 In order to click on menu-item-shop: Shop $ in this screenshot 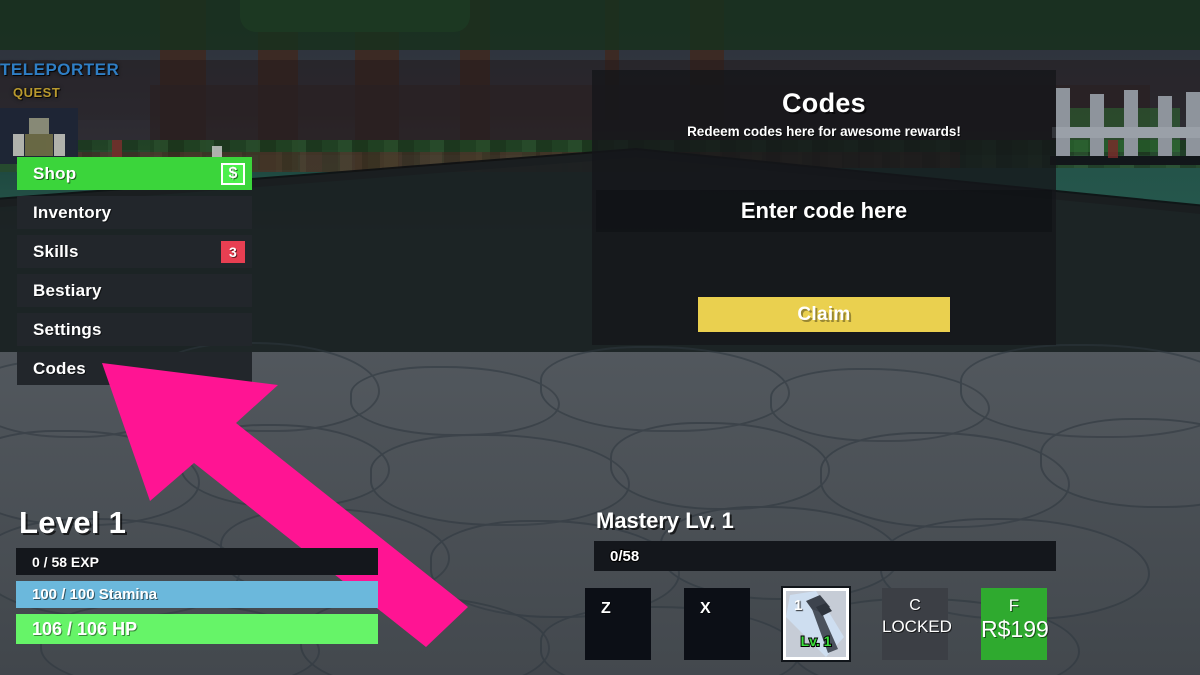, I will do `click(134, 173)`.